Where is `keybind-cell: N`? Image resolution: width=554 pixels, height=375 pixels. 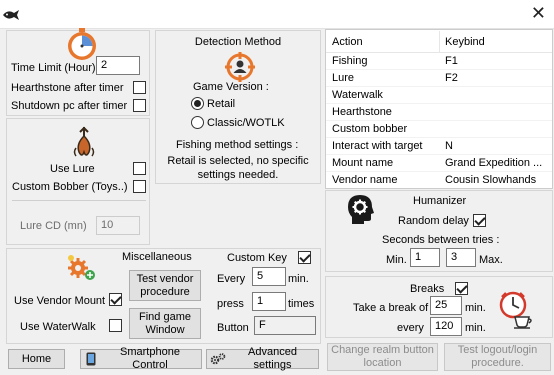 keybind-cell: N is located at coordinates (497, 146).